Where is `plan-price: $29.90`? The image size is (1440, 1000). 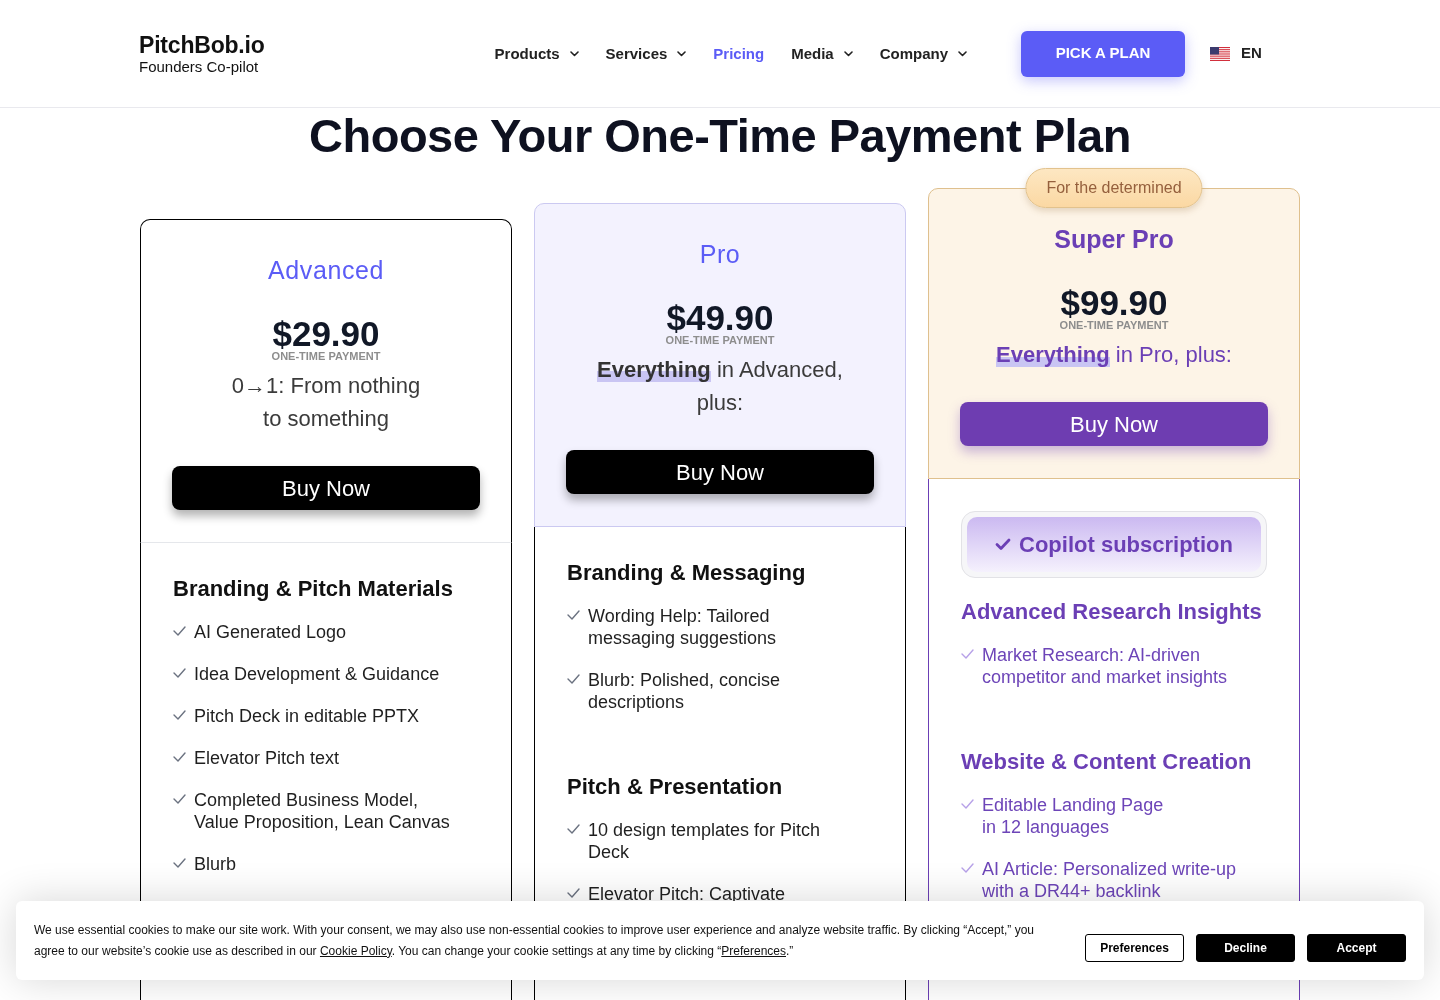
plan-price: $29.90 is located at coordinates (326, 334).